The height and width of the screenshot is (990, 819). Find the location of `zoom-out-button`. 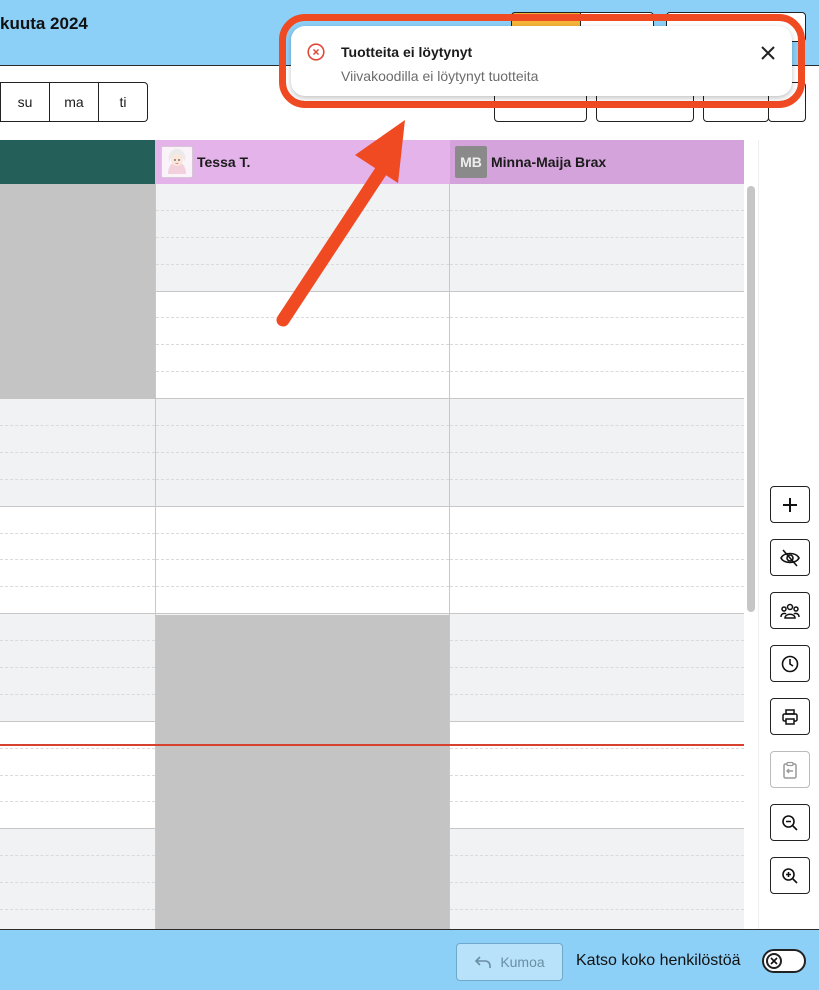

zoom-out-button is located at coordinates (790, 822).